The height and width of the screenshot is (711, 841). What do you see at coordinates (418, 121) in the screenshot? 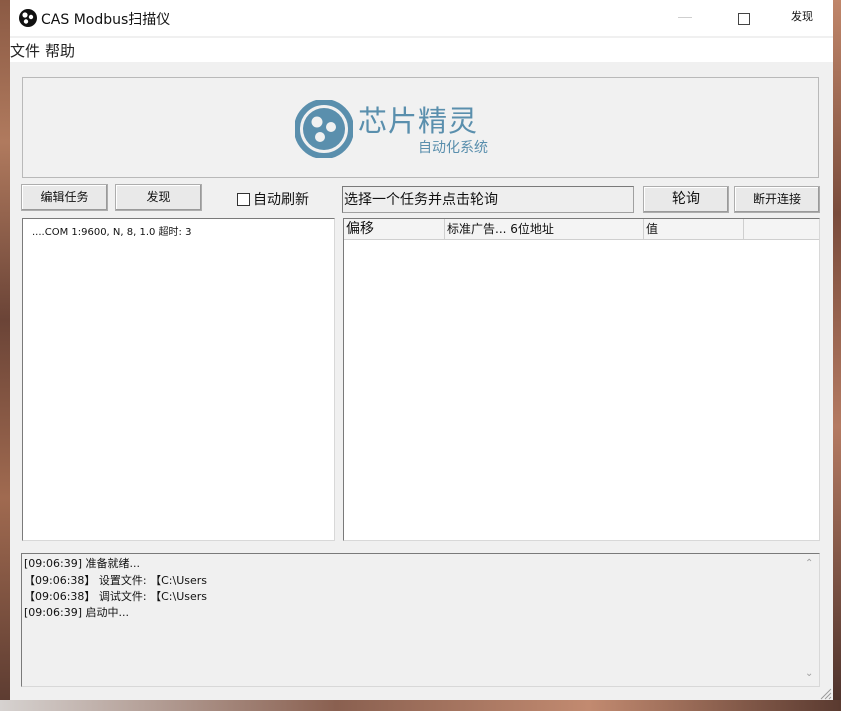
I see `banner-title: 芯片精灵` at bounding box center [418, 121].